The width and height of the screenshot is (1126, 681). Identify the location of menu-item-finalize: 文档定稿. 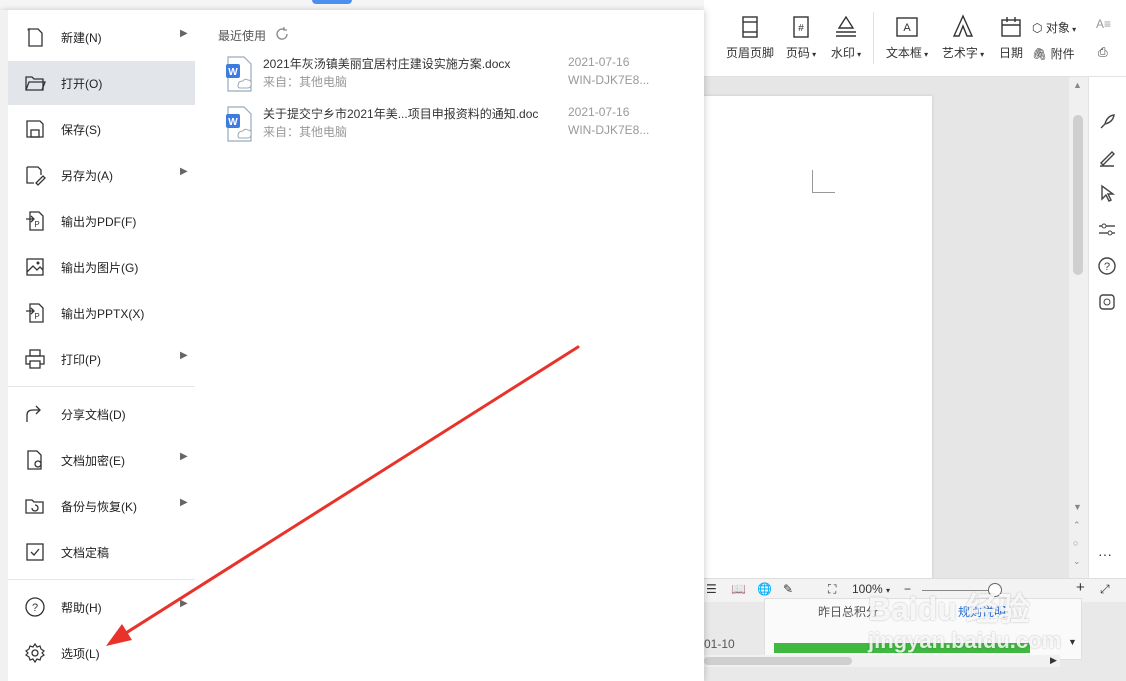
(101, 552).